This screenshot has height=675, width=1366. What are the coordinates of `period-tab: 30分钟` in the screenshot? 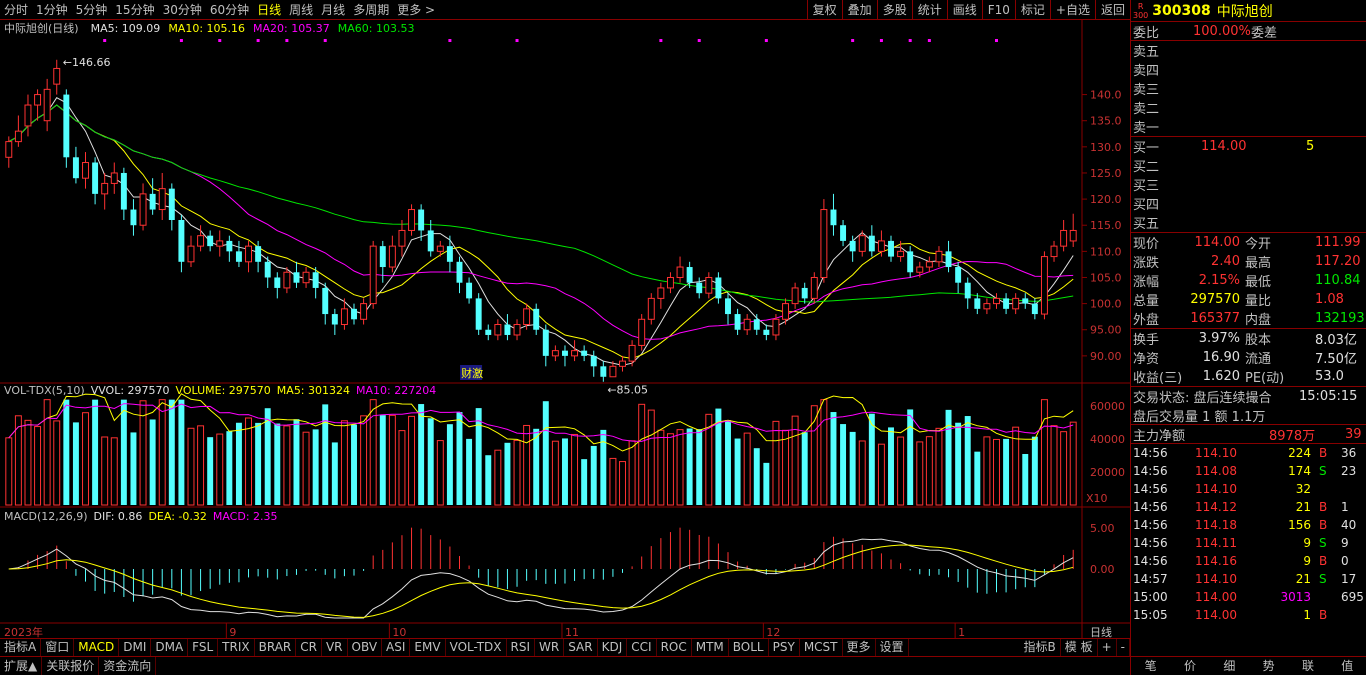 It's located at (182, 10).